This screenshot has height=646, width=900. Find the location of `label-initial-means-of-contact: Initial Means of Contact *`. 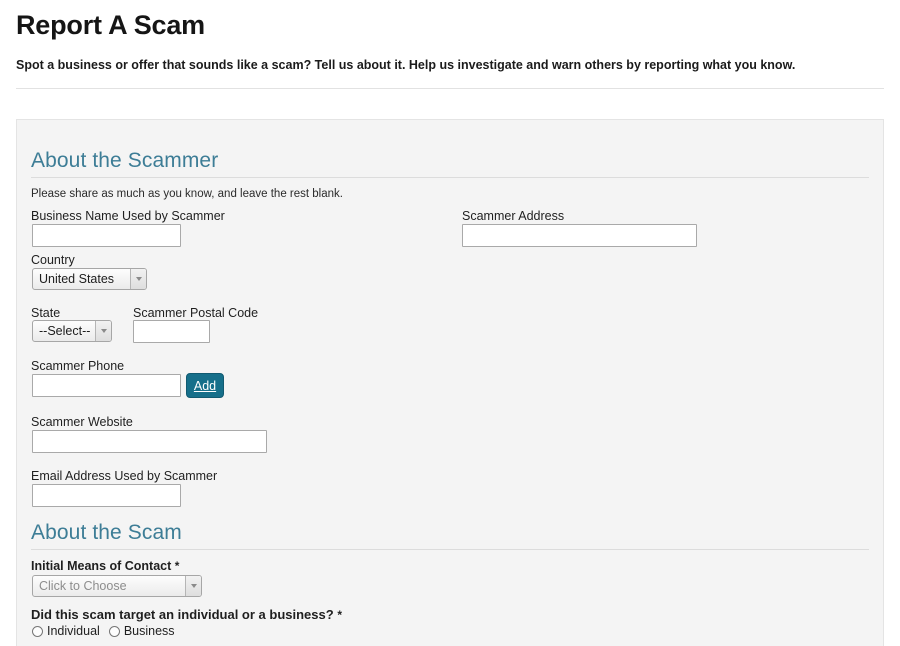

label-initial-means-of-contact: Initial Means of Contact * is located at coordinates (105, 566).